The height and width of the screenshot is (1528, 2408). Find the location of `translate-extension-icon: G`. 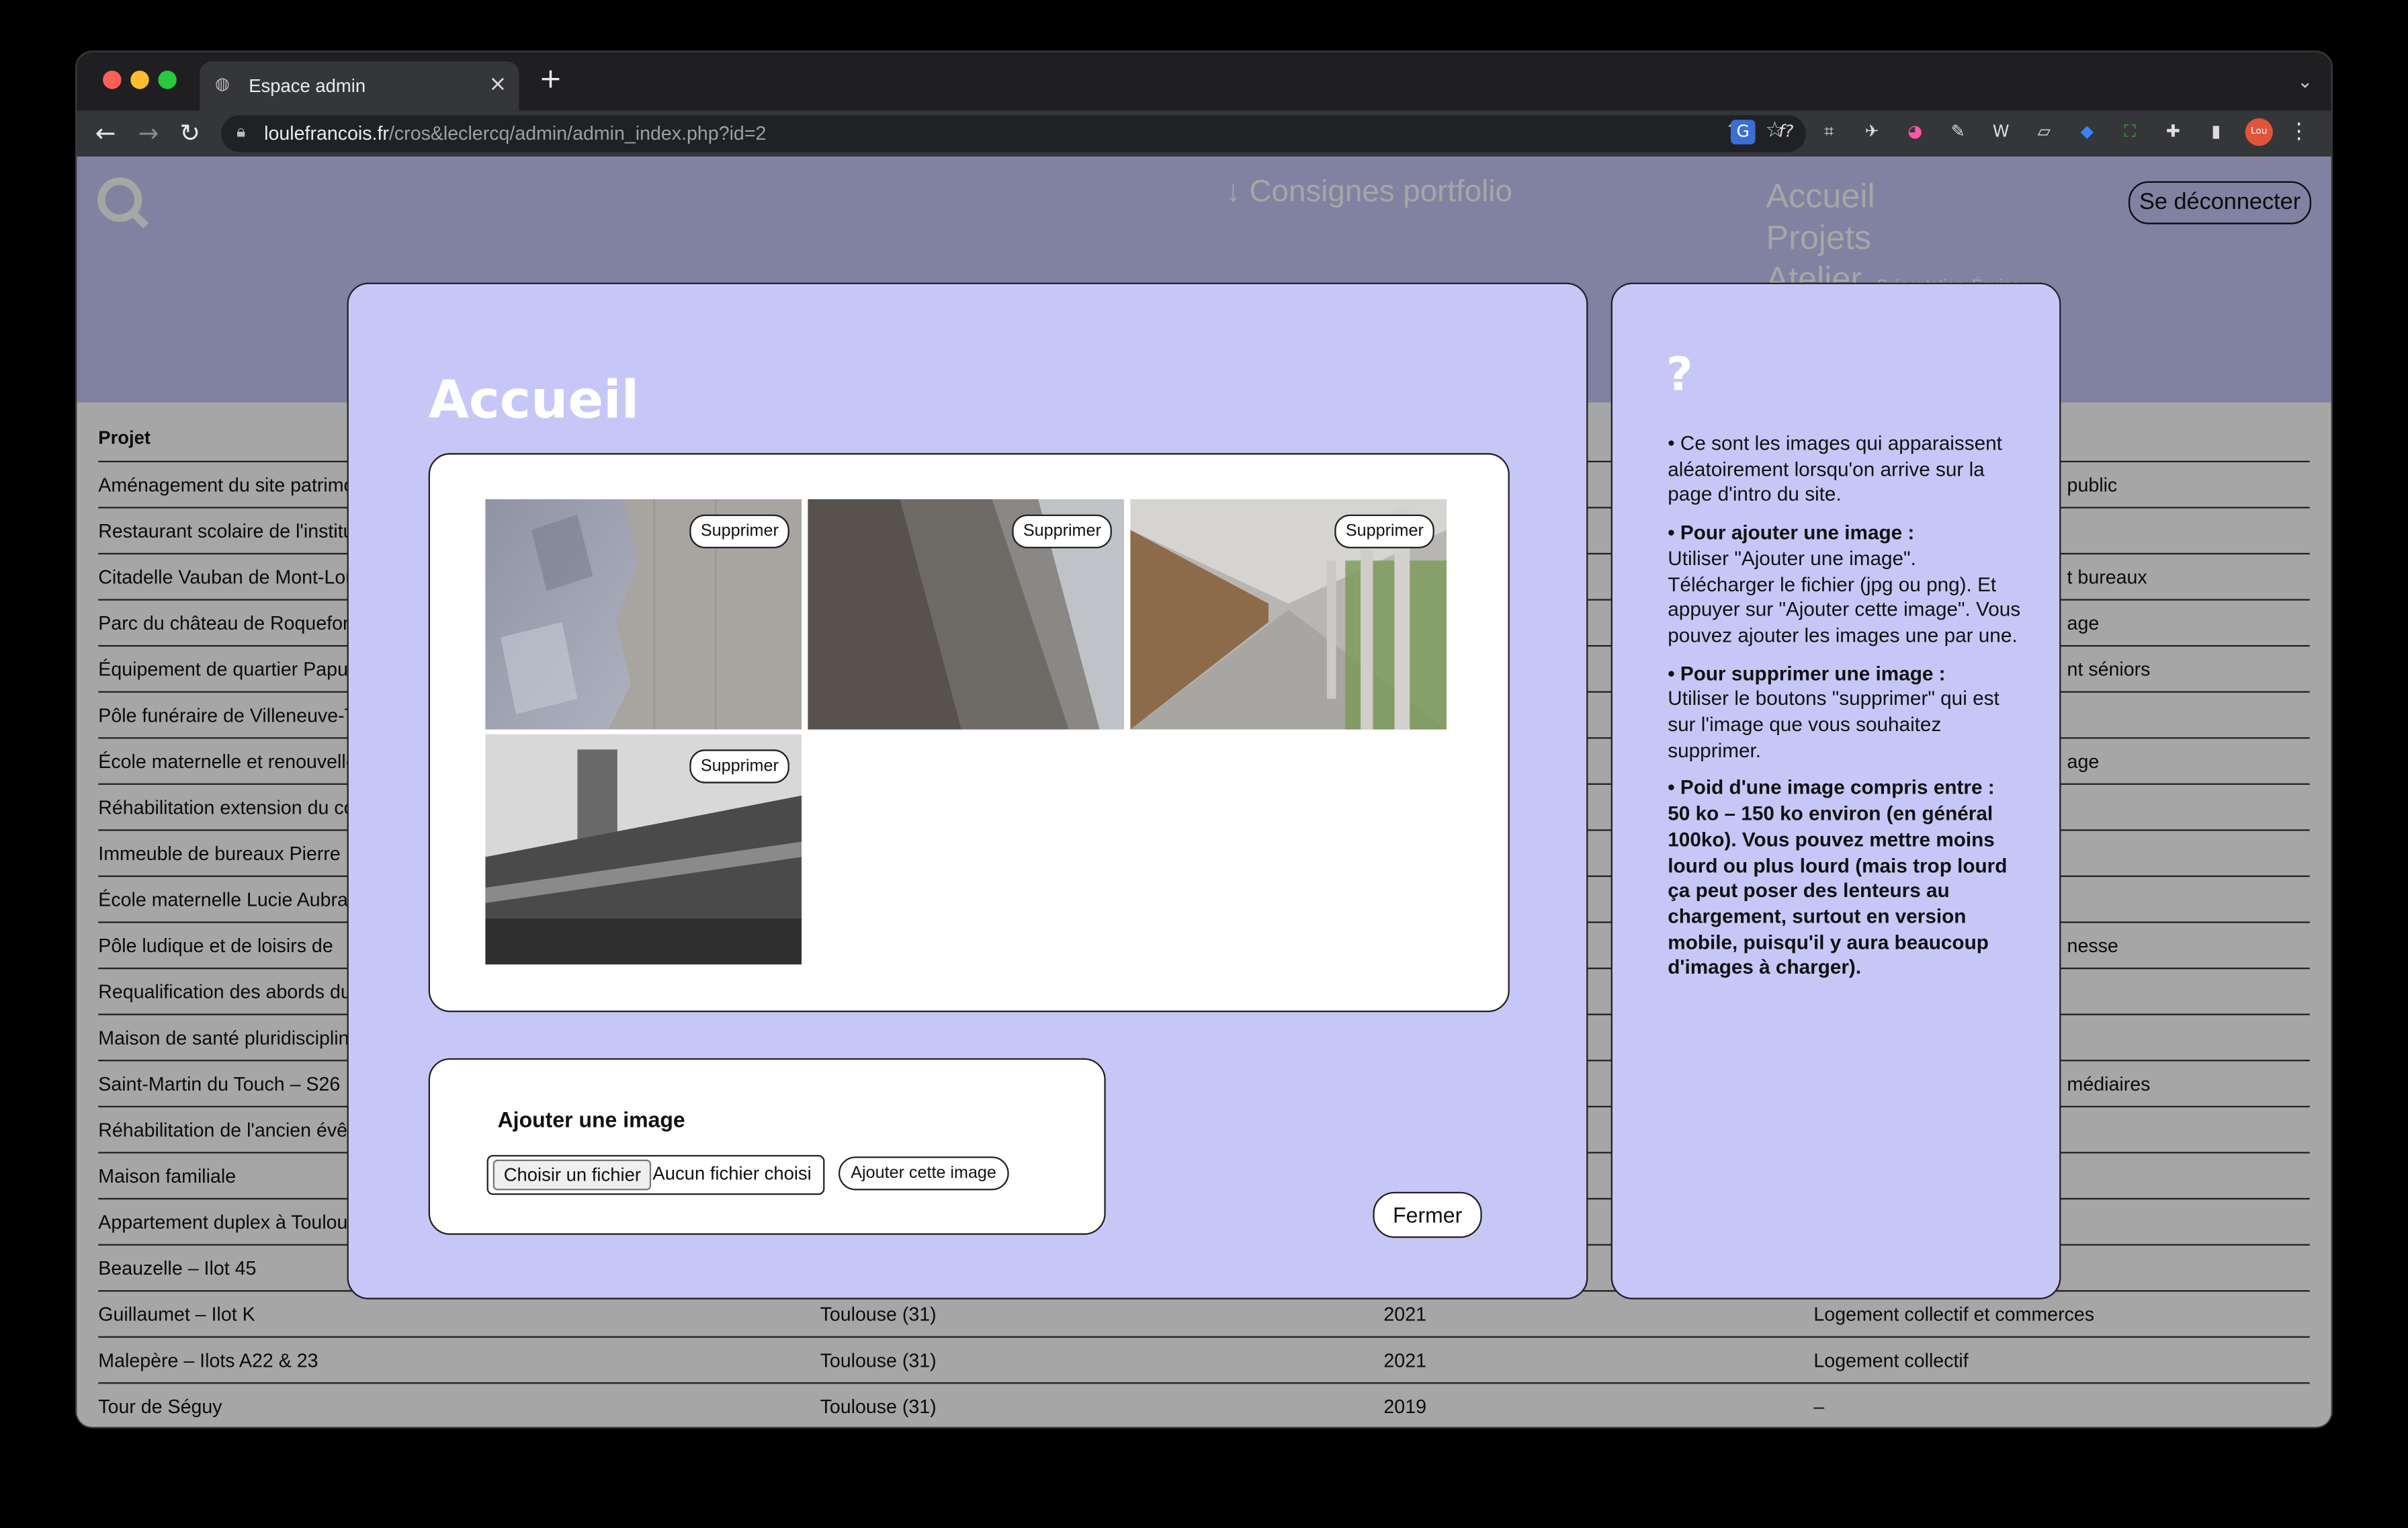

translate-extension-icon: G is located at coordinates (1743, 132).